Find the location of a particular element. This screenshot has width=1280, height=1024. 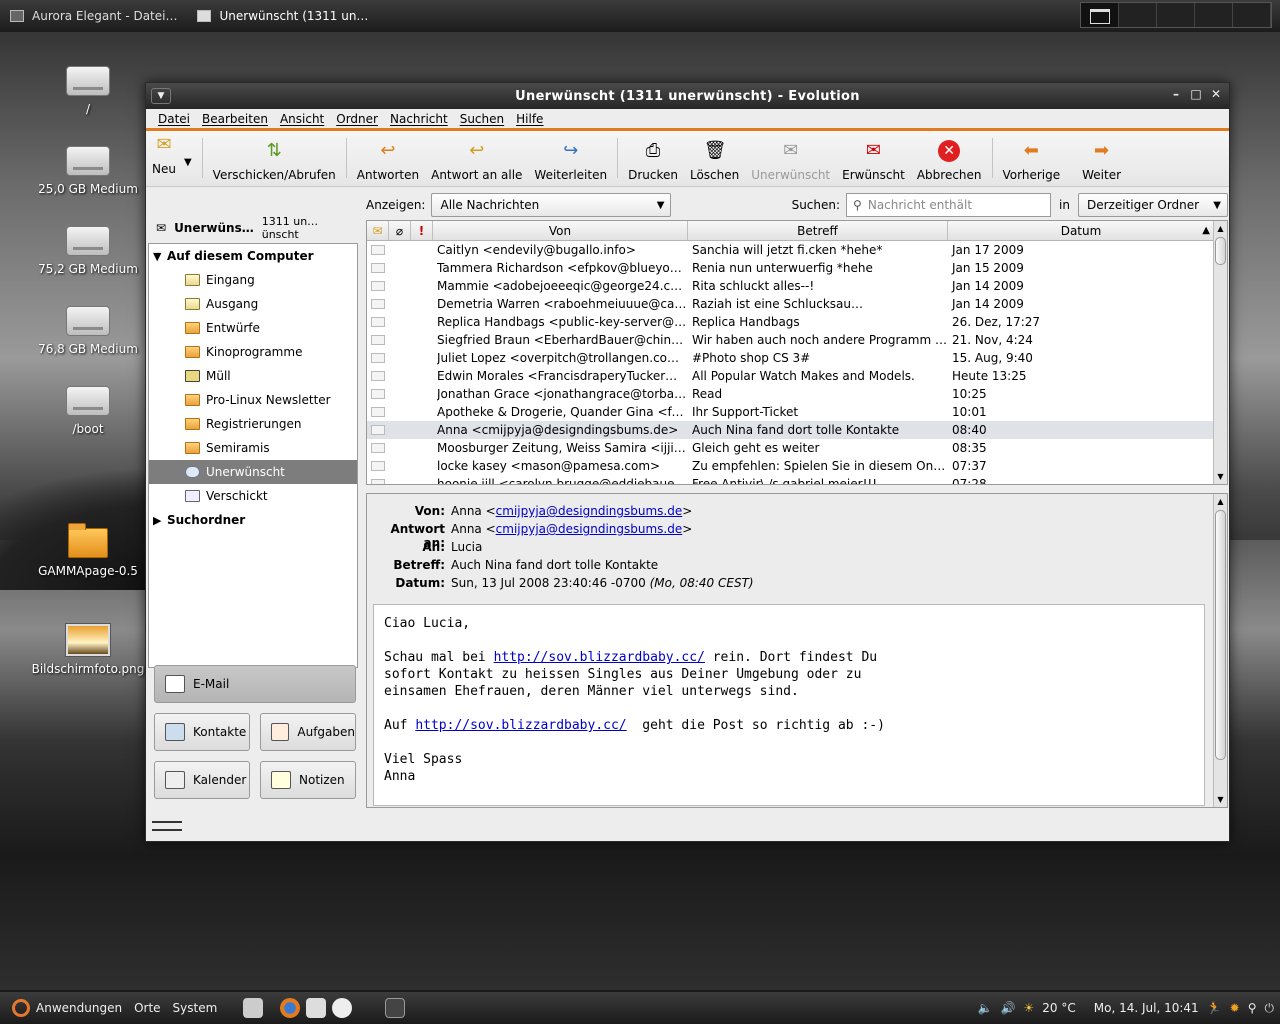

folder-verschickt: Verschickt is located at coordinates (253, 496).